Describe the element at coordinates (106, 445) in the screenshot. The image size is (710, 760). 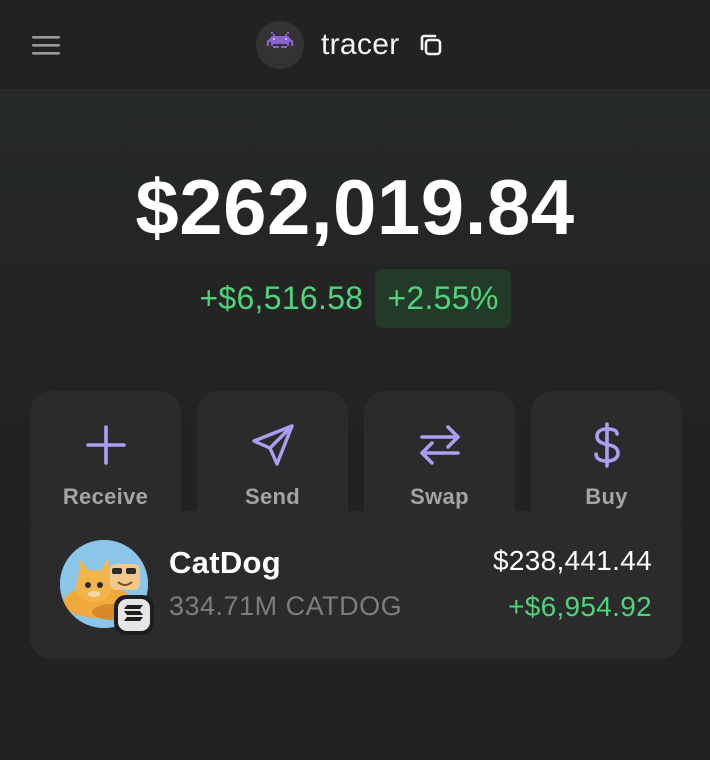
I see `plus-icon` at that location.